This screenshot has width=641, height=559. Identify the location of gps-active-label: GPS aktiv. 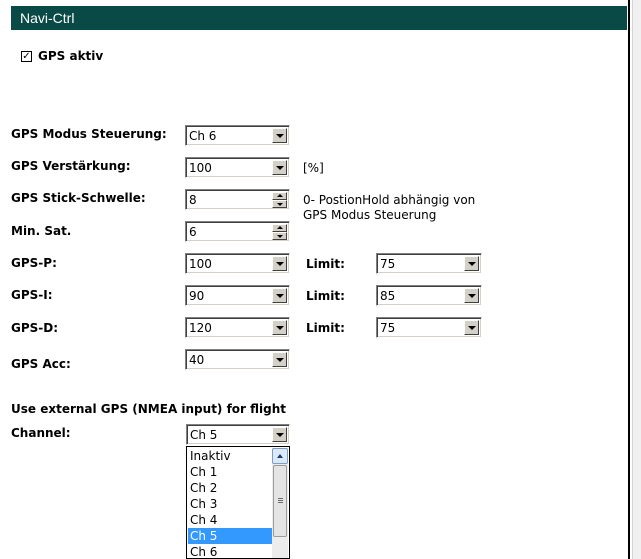
(71, 56).